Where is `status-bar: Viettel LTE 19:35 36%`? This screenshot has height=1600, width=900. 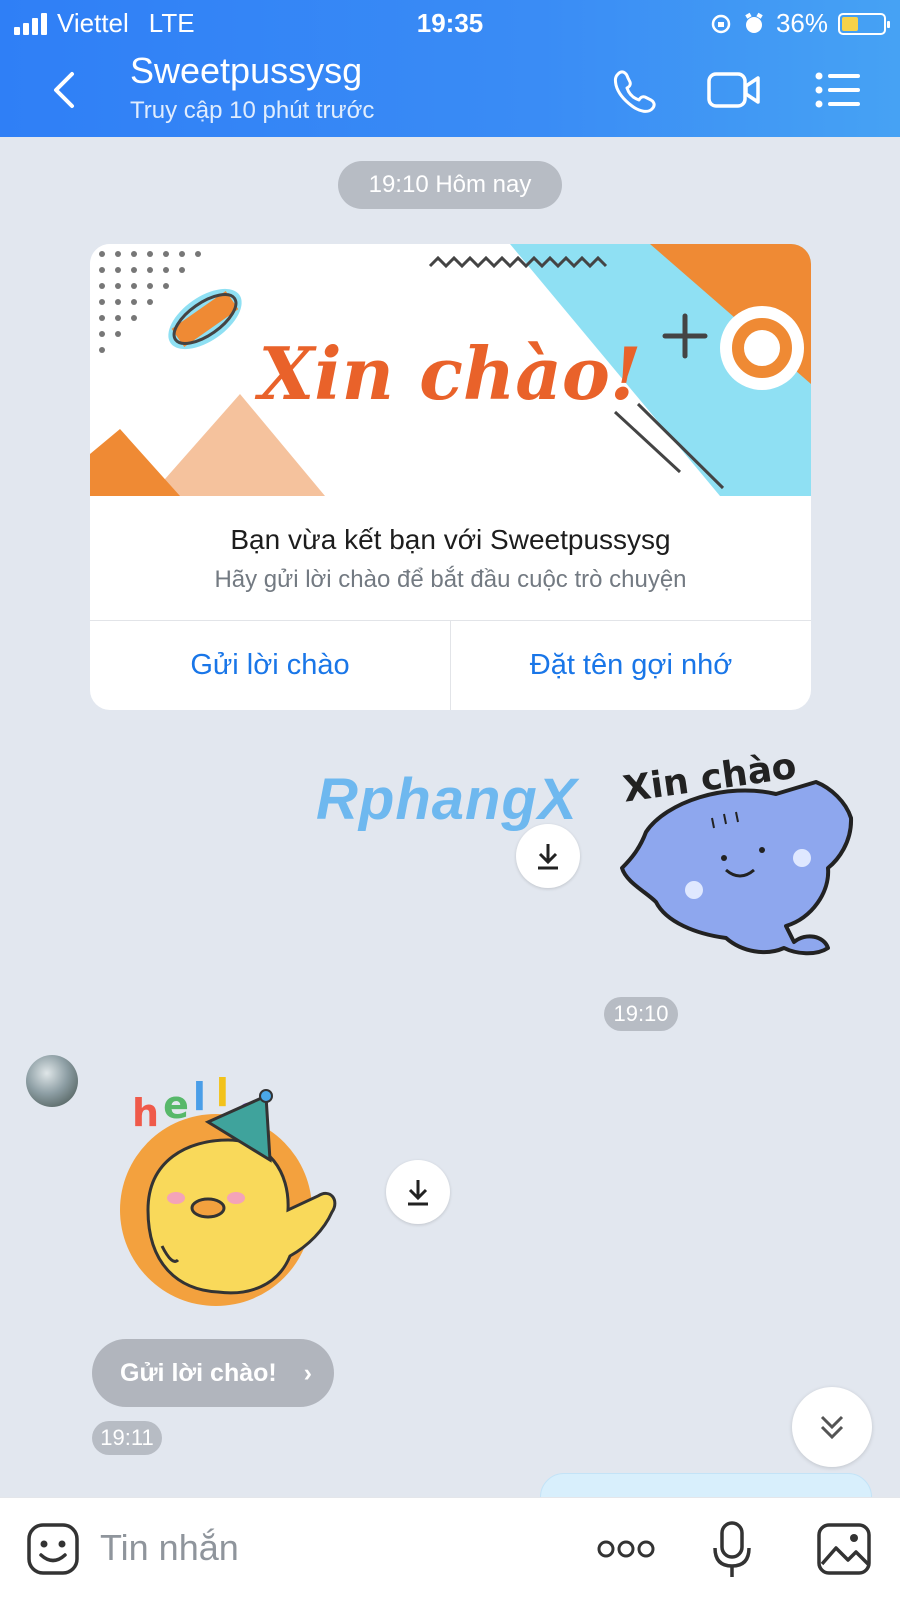
status-bar: Viettel LTE 19:35 36% is located at coordinates (450, 23).